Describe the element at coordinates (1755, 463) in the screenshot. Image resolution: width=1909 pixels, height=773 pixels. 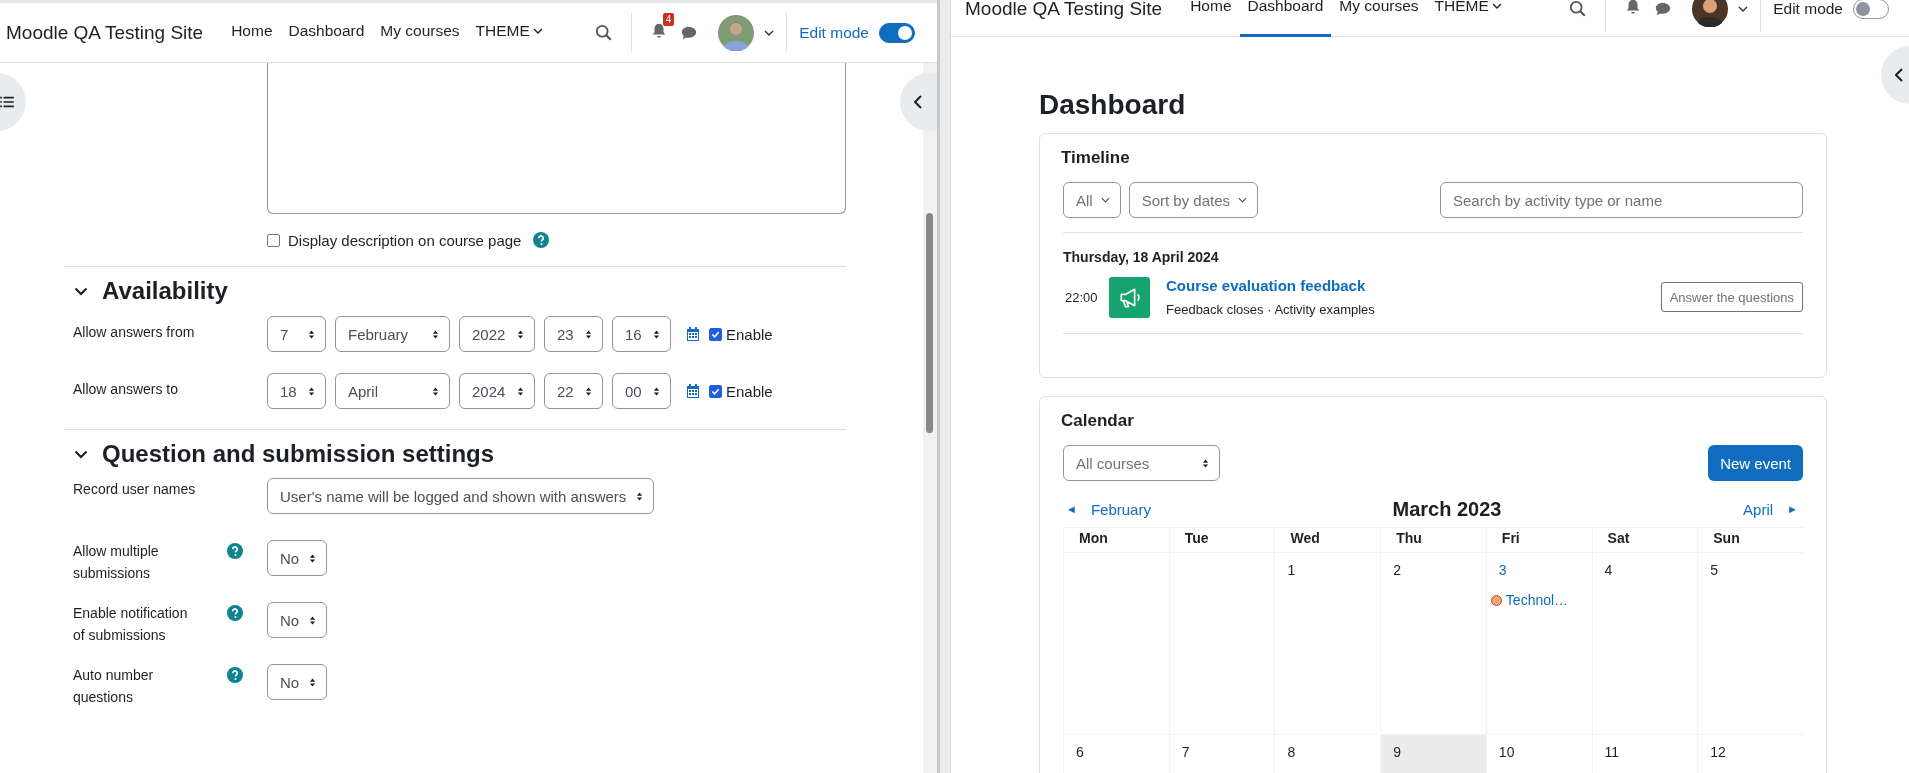
I see `new-event-button: New event` at that location.